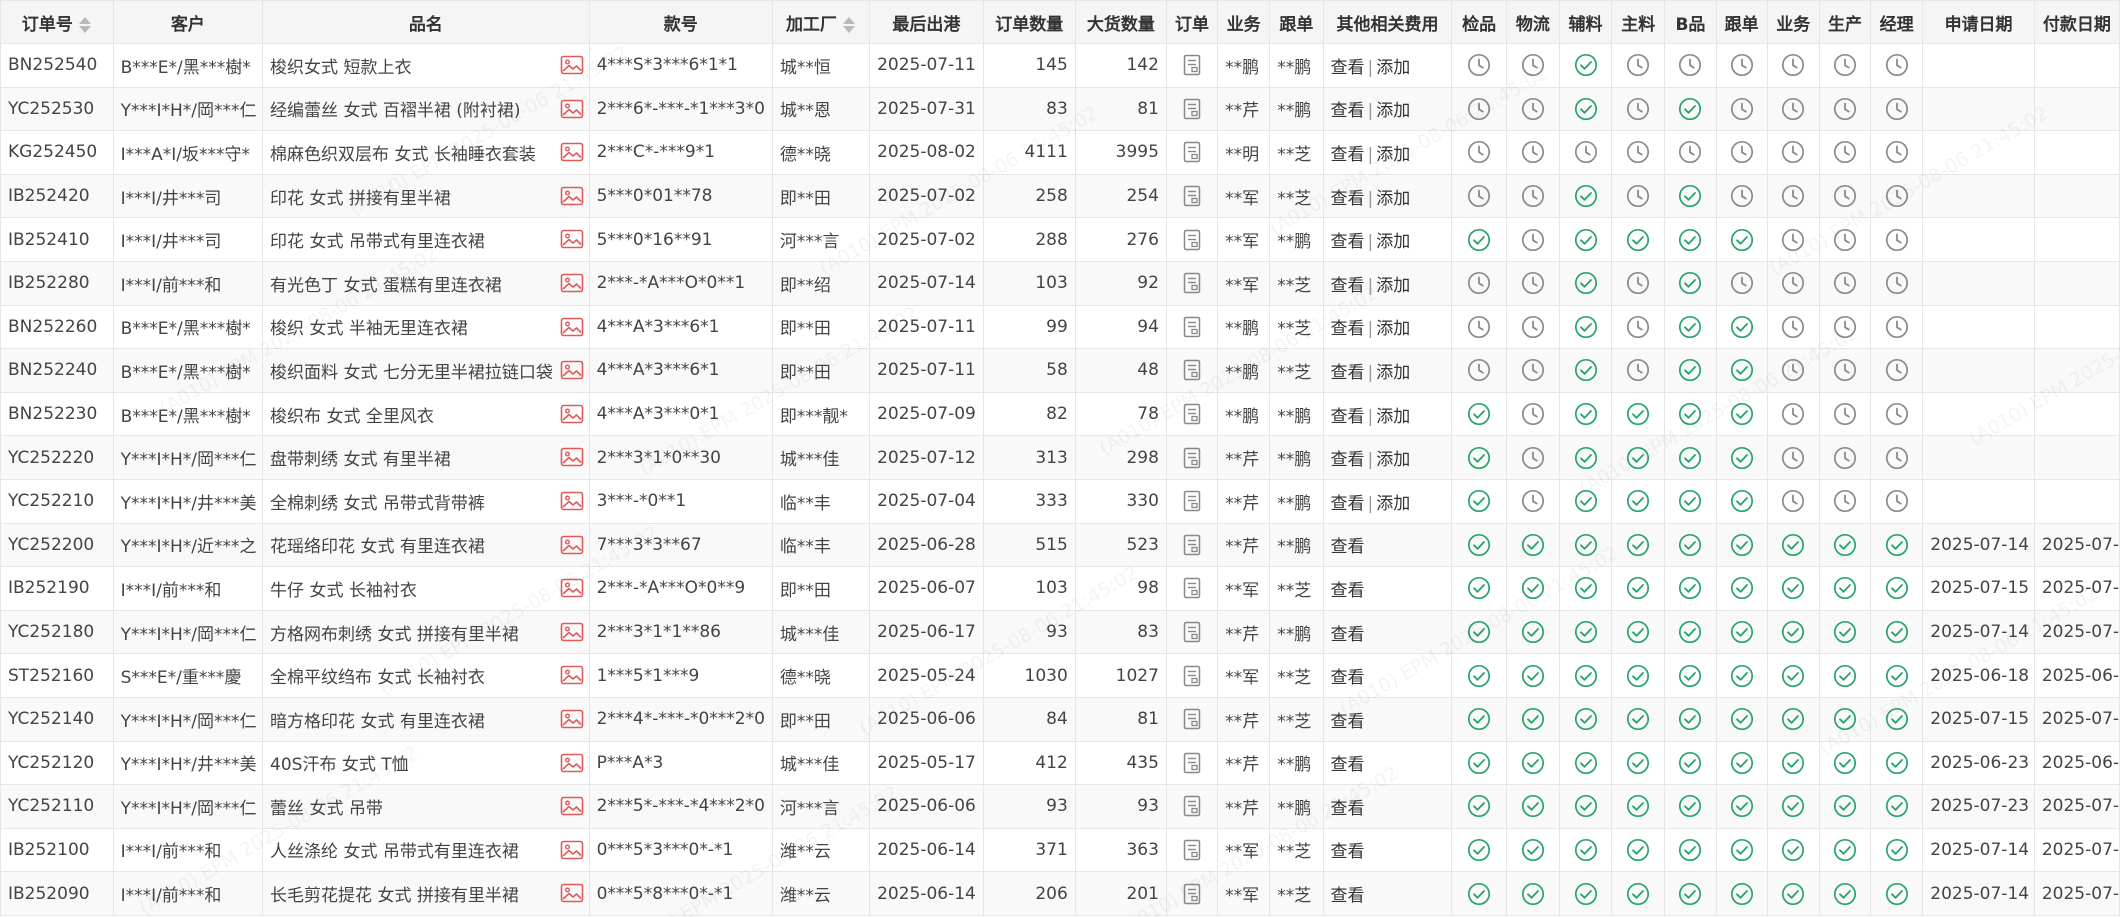 Image resolution: width=2120 pixels, height=917 pixels. Describe the element at coordinates (343, 590) in the screenshot. I see `product-name-text: 牛仔 女式 长袖衬衣` at that location.